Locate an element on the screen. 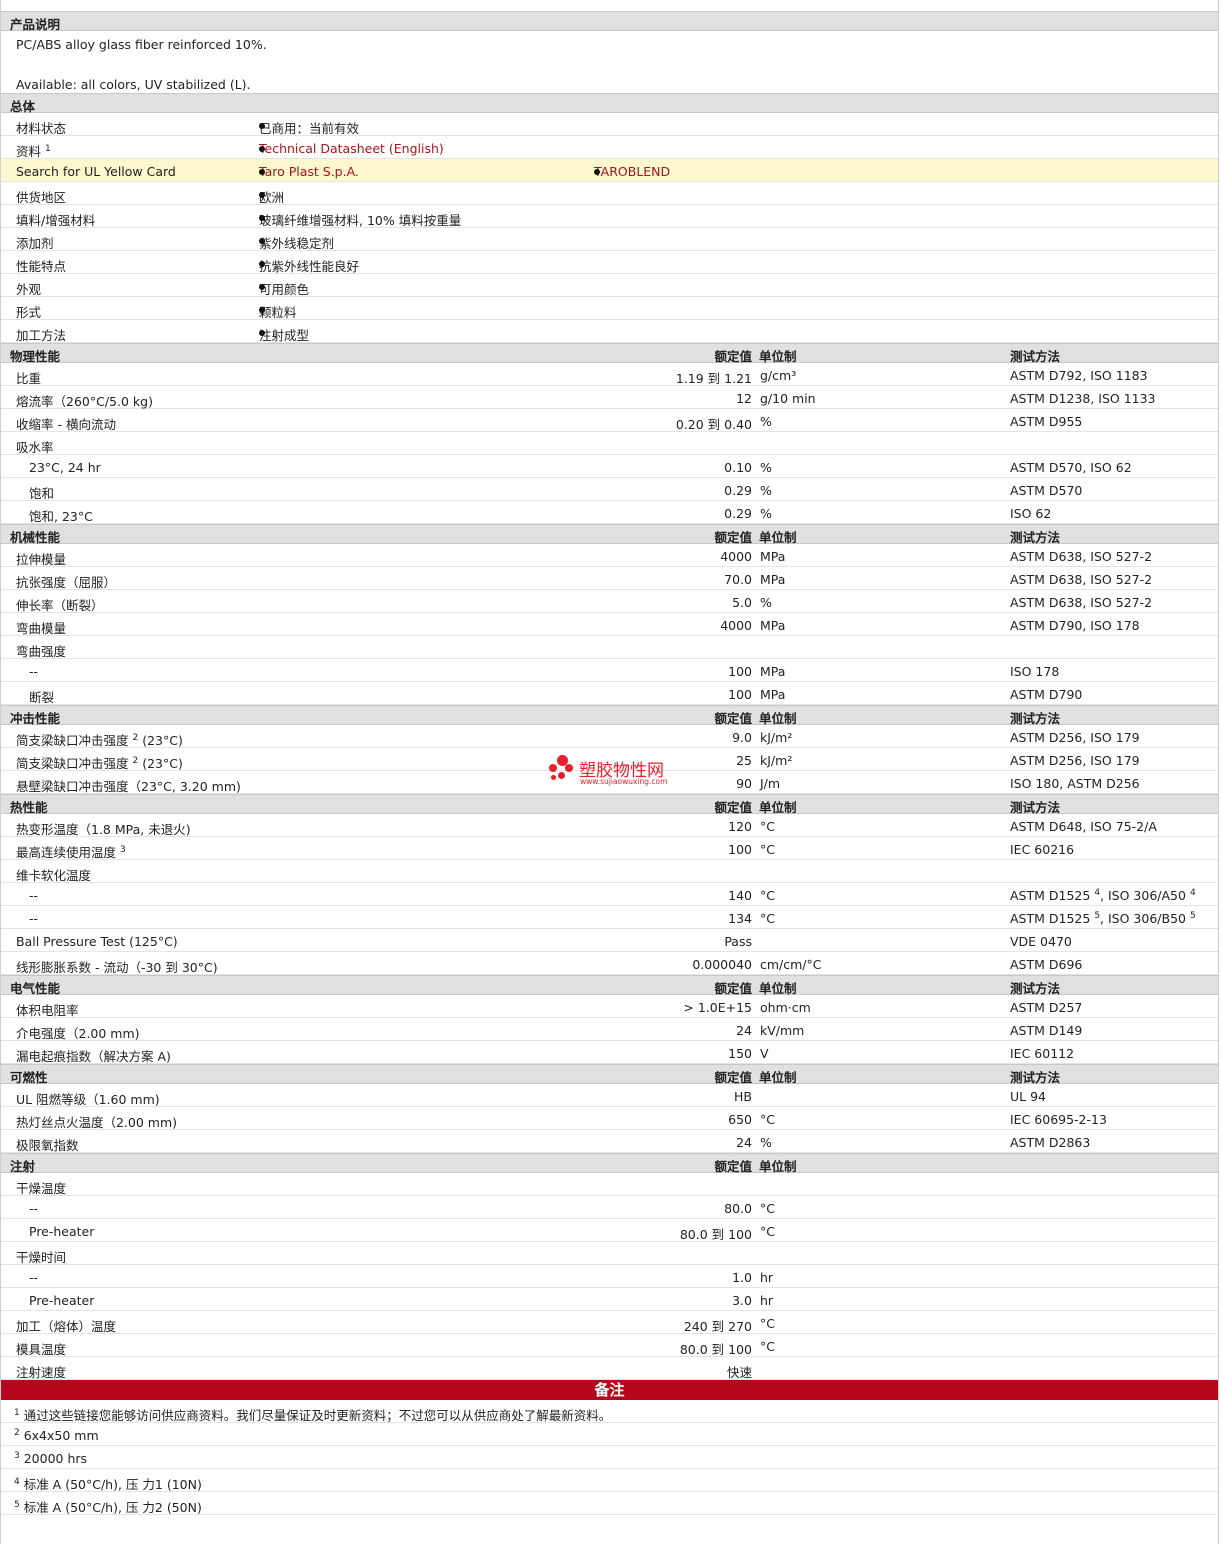  logo-dots-icon is located at coordinates (563, 769).